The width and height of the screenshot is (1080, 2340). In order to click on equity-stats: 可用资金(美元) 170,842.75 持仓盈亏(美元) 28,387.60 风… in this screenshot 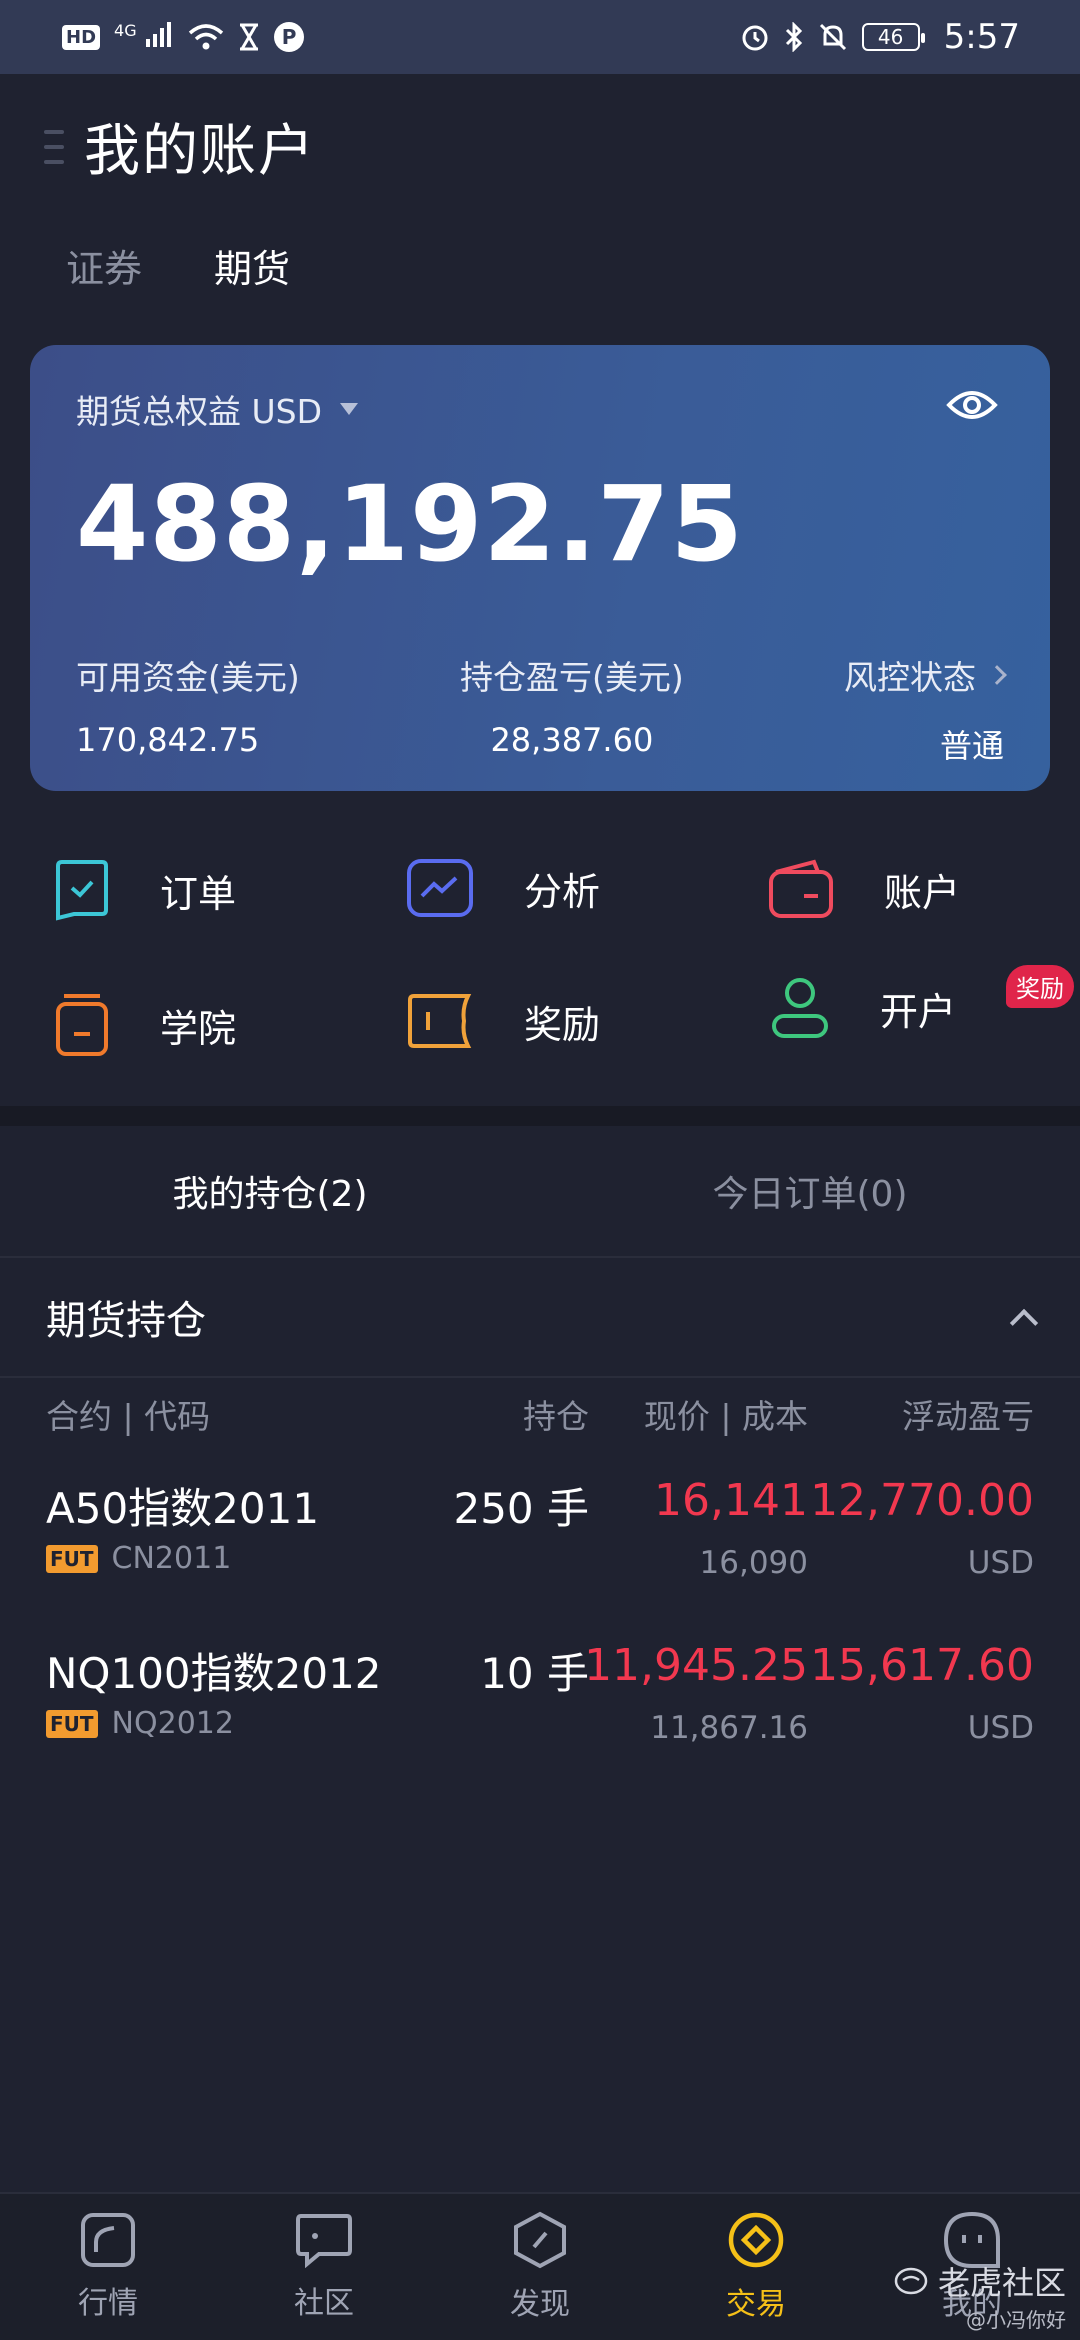, I will do `click(541, 709)`.